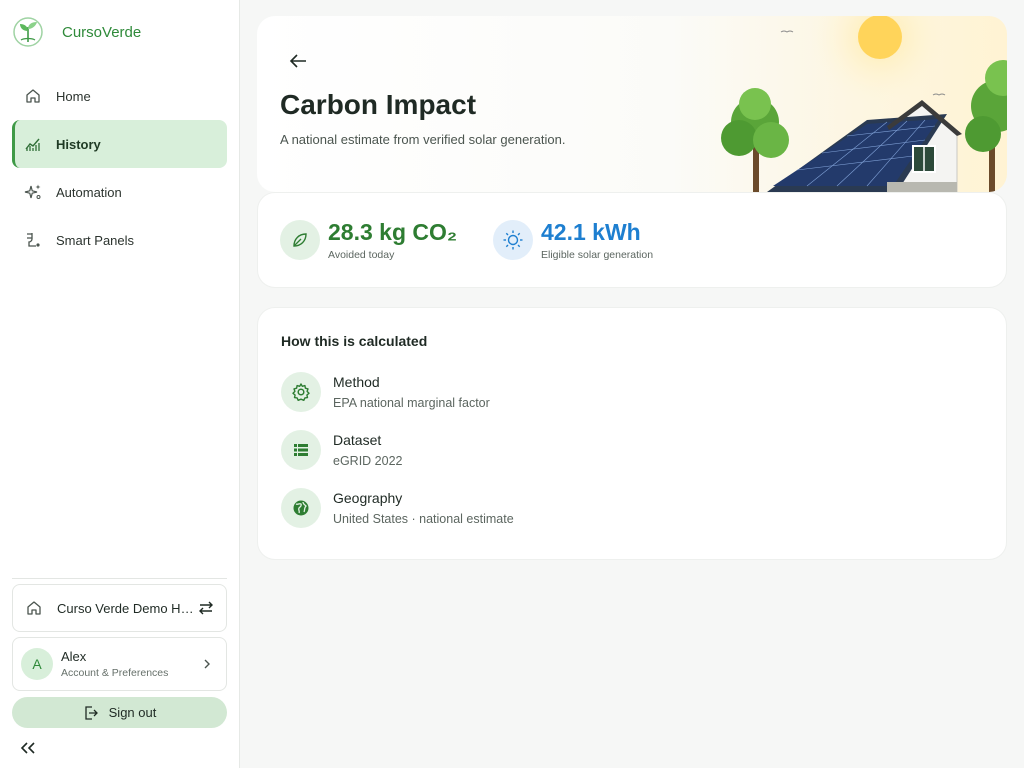  I want to click on brand: CursoVerde, so click(76, 32).